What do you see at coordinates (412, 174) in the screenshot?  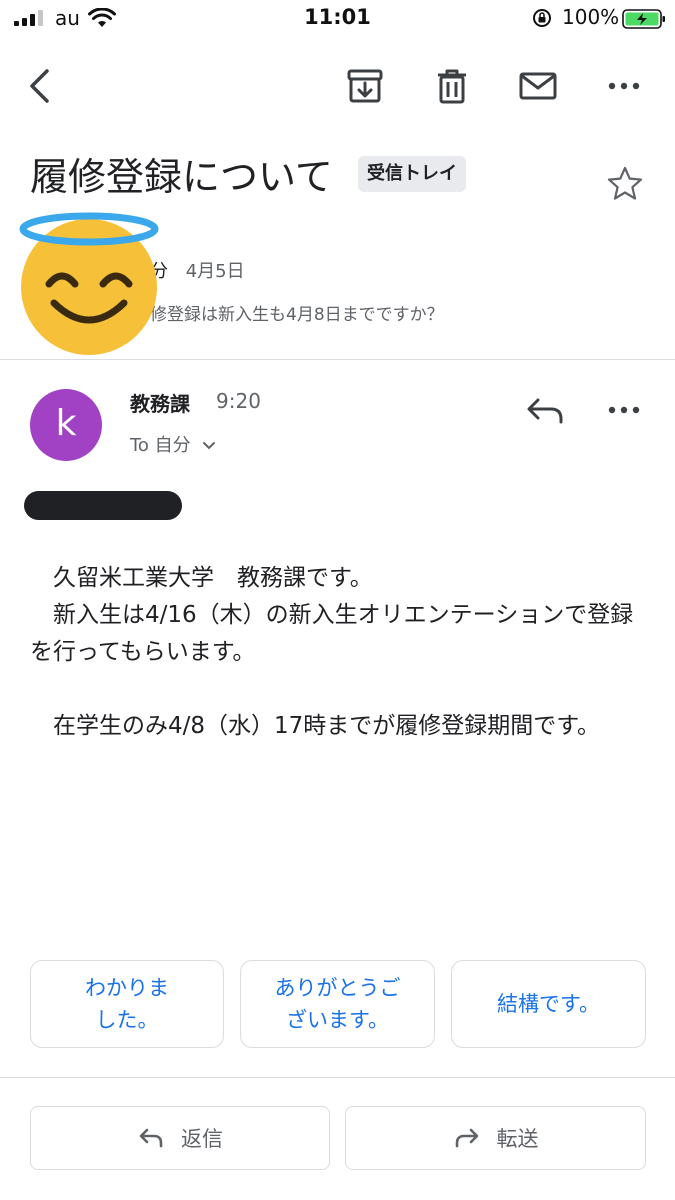 I see `inbox-label: 受信トレイ` at bounding box center [412, 174].